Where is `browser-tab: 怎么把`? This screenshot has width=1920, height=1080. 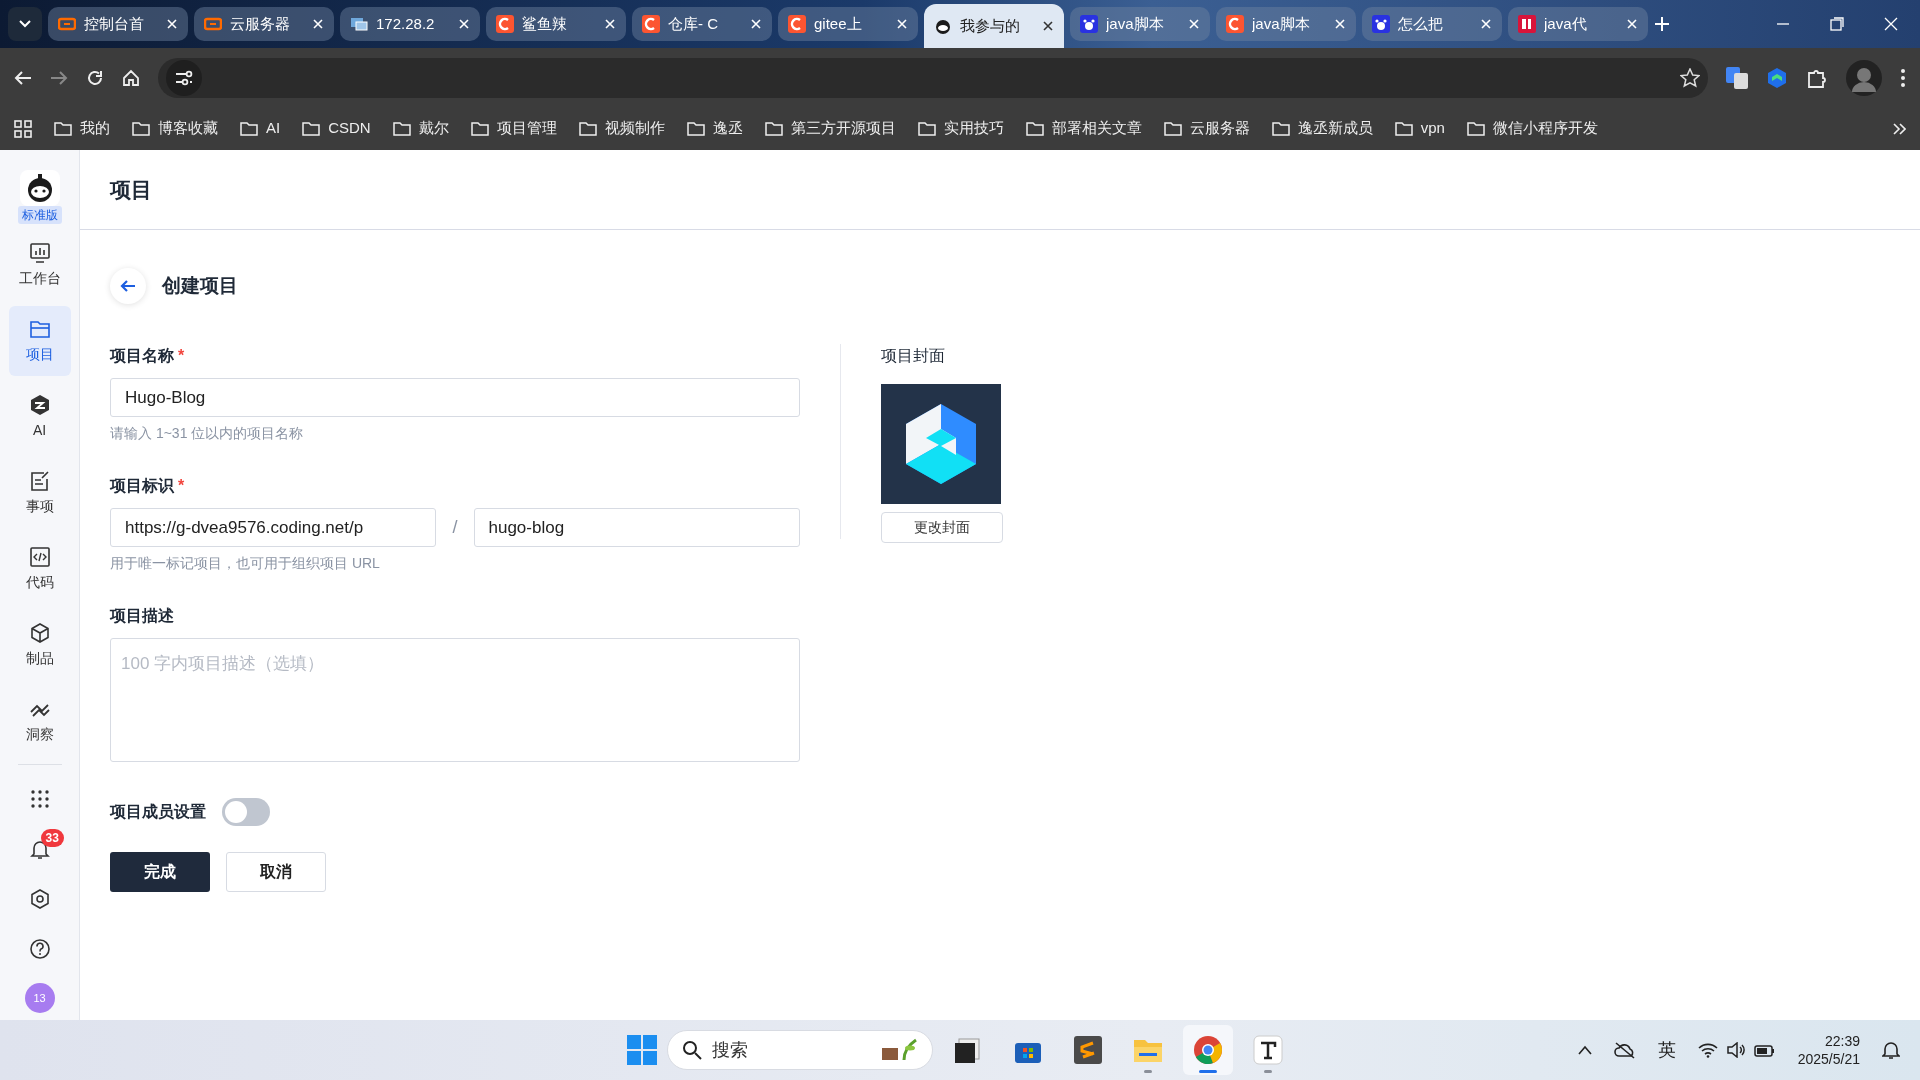
browser-tab: 怎么把 is located at coordinates (1432, 24).